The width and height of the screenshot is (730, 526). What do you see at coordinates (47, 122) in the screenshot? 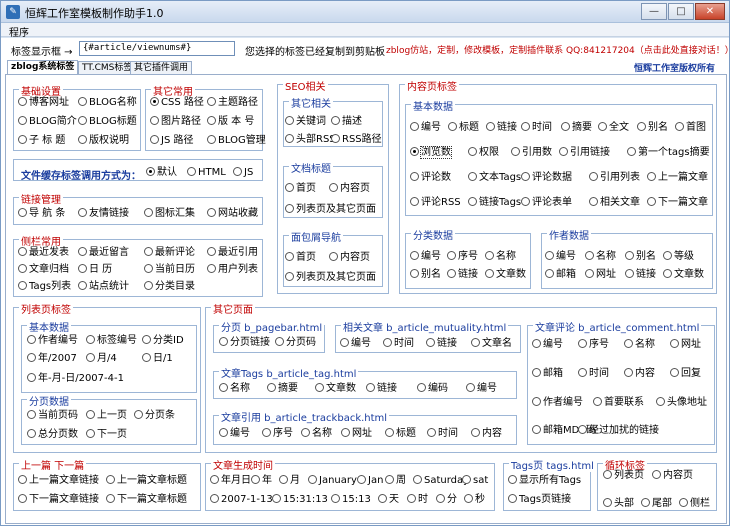
I see `opt-basic-2: BLOG简介` at bounding box center [47, 122].